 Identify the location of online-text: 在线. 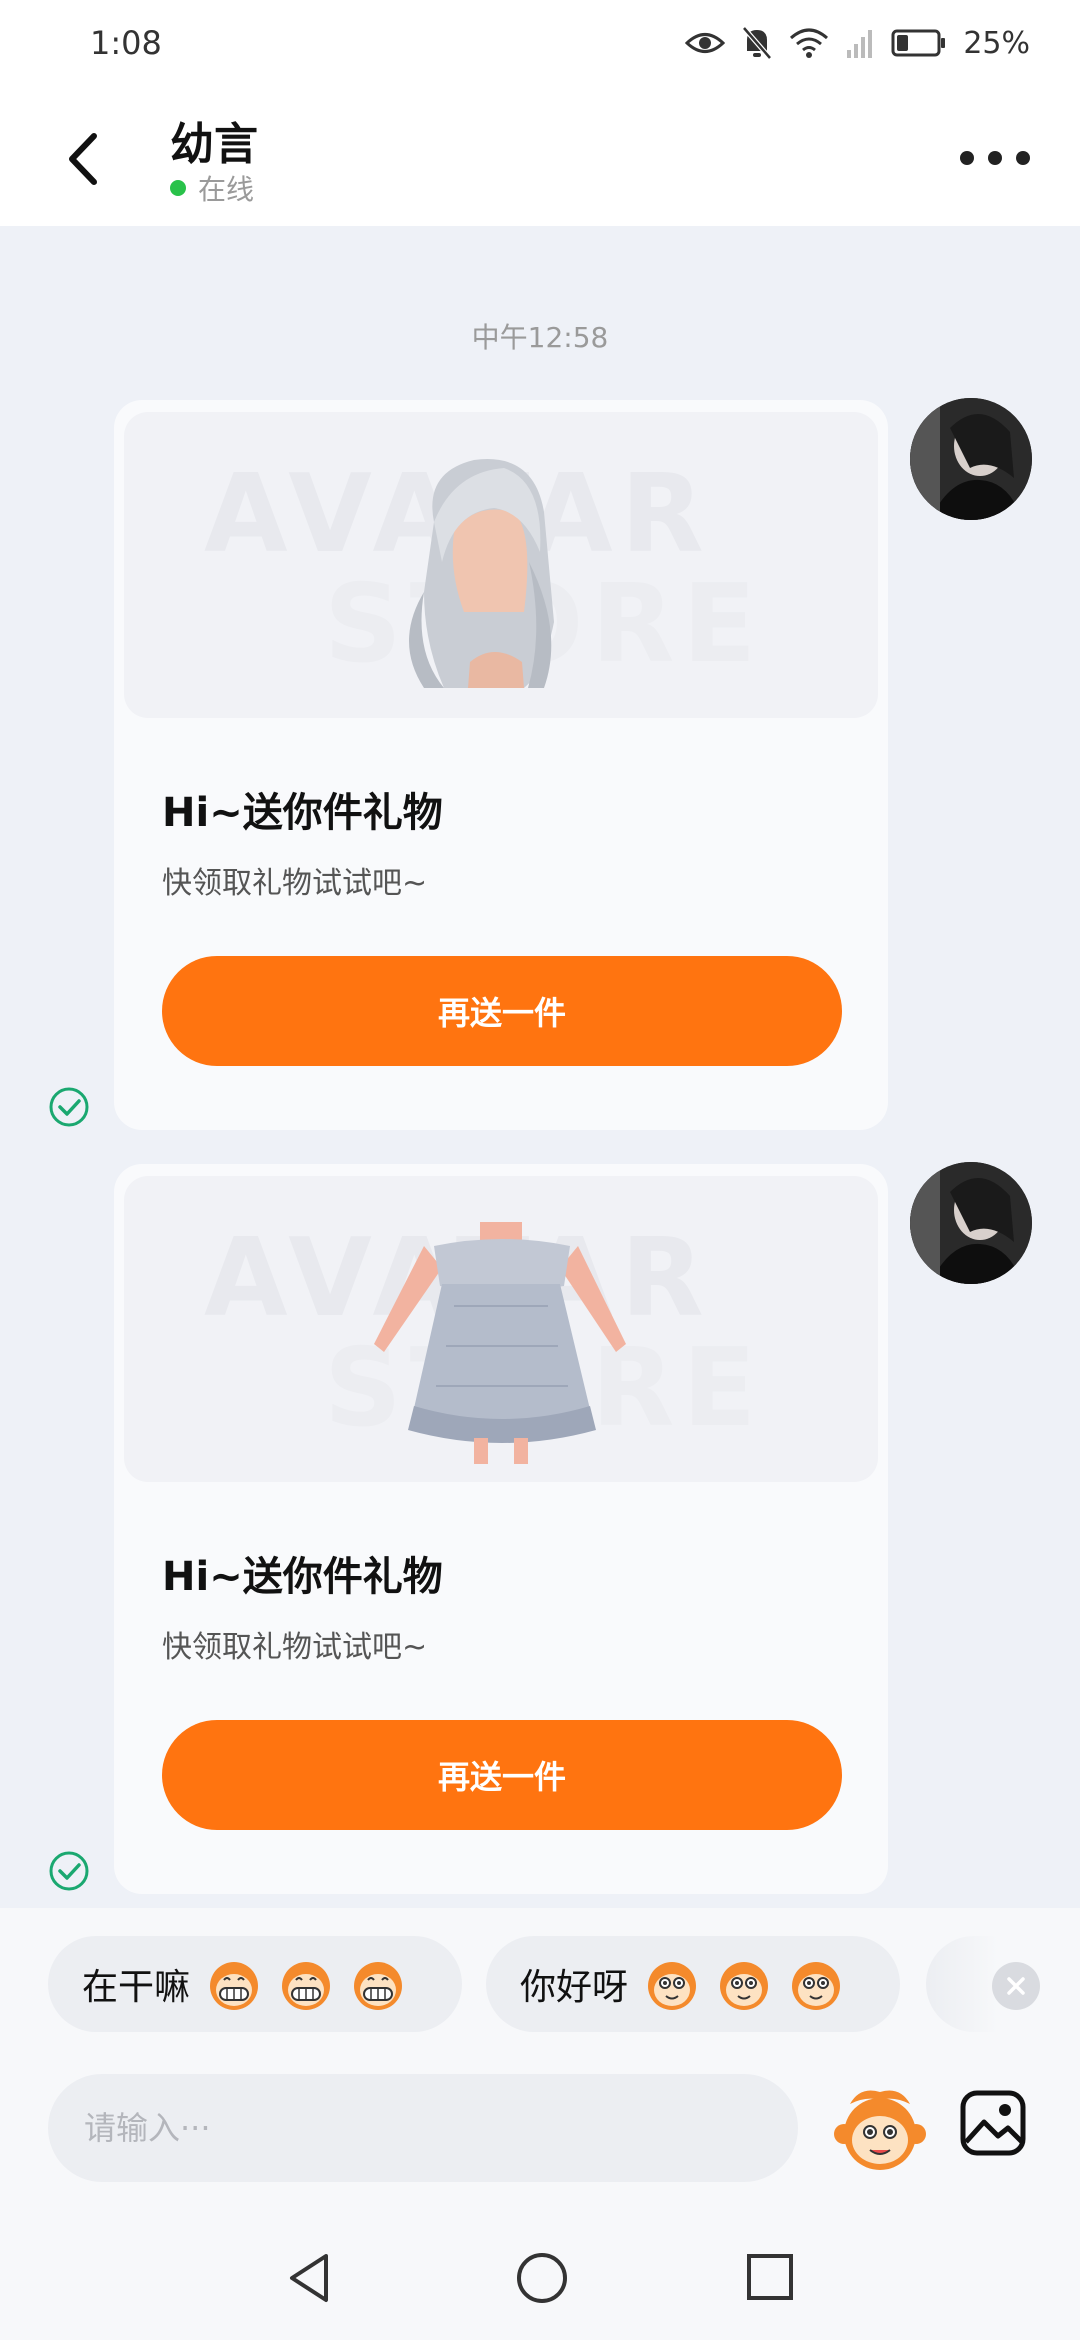
(226, 189).